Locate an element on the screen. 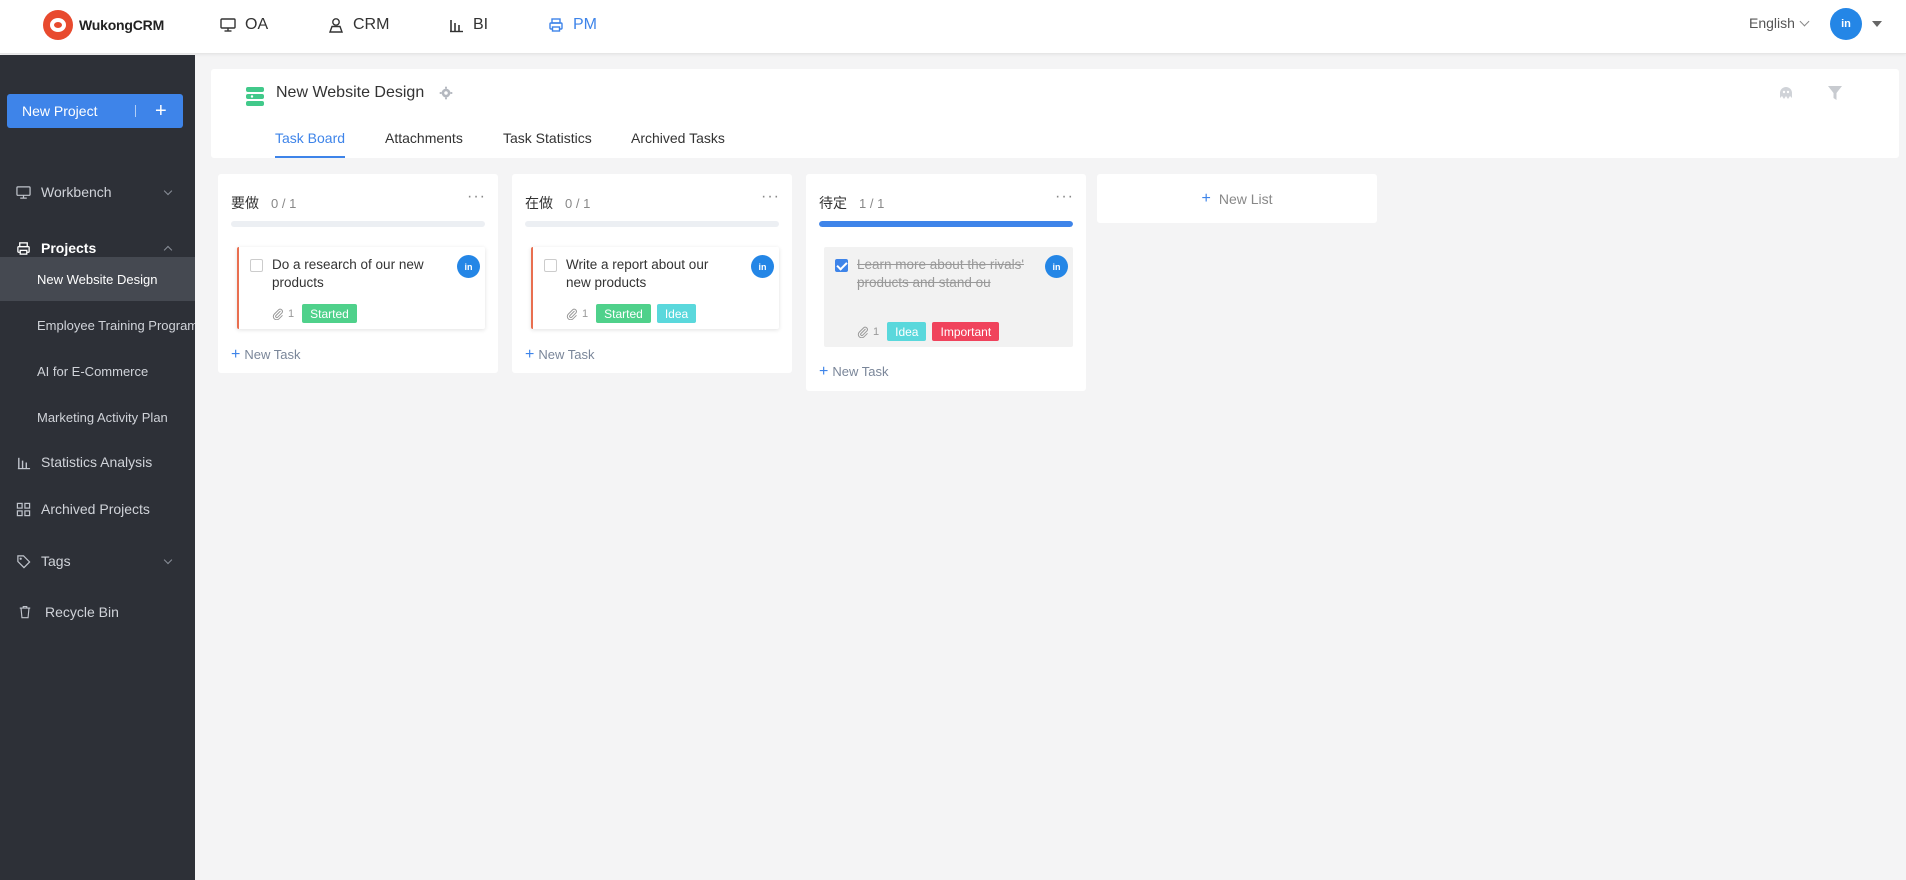  logo-text: WukongCRM is located at coordinates (122, 25).